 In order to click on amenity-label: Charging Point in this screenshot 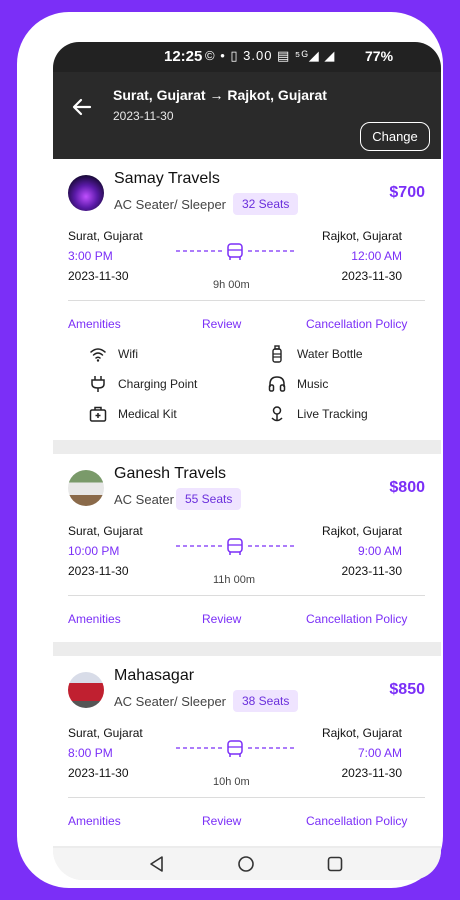, I will do `click(158, 384)`.